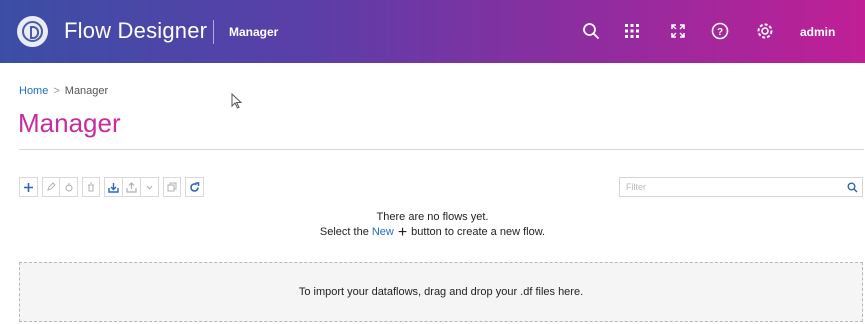 The image size is (865, 324). I want to click on run-icon, so click(68, 187).